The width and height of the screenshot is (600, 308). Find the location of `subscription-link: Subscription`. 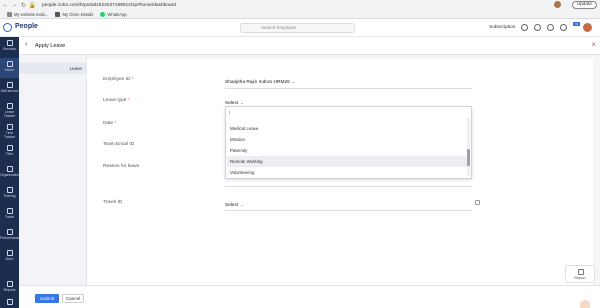

subscription-link: Subscription is located at coordinates (502, 27).